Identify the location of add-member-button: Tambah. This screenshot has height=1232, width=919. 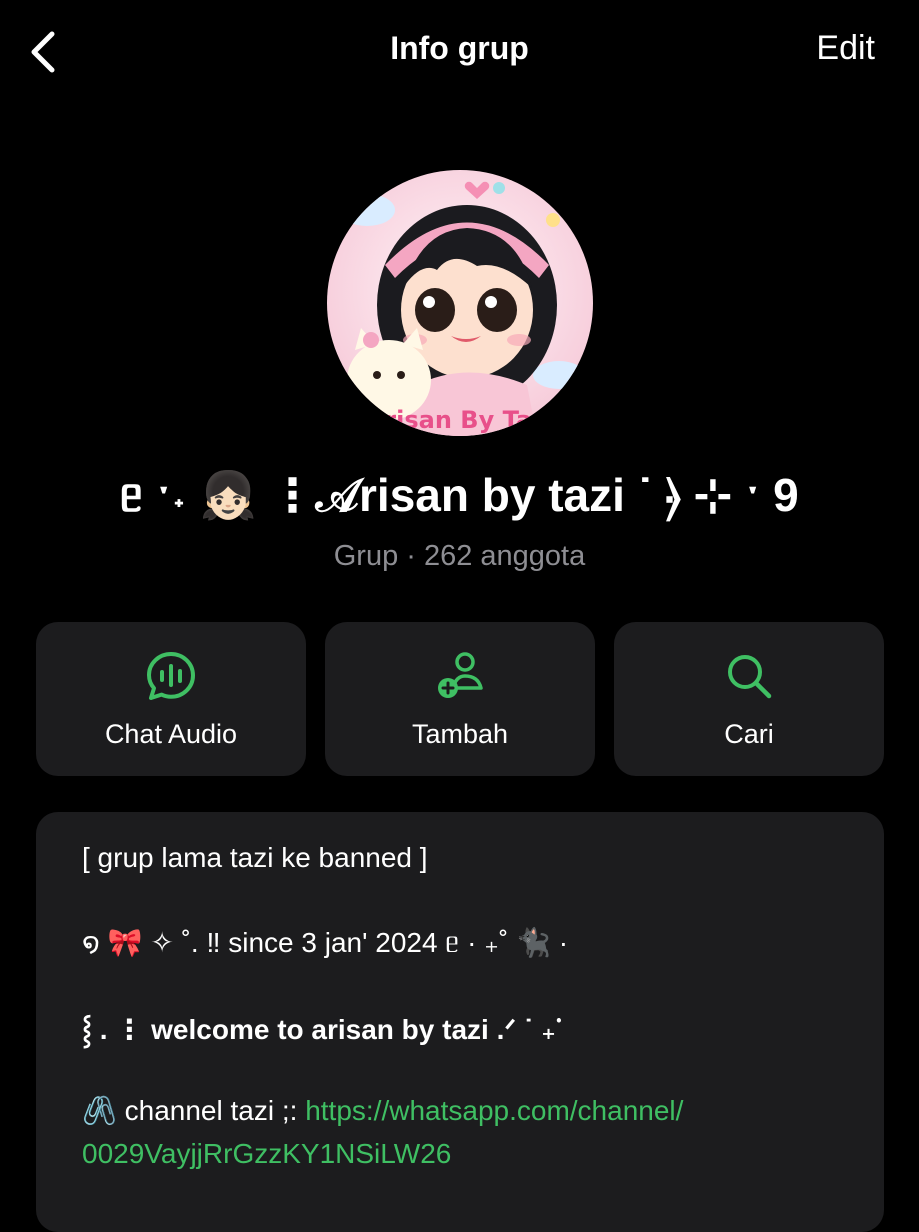
(460, 699).